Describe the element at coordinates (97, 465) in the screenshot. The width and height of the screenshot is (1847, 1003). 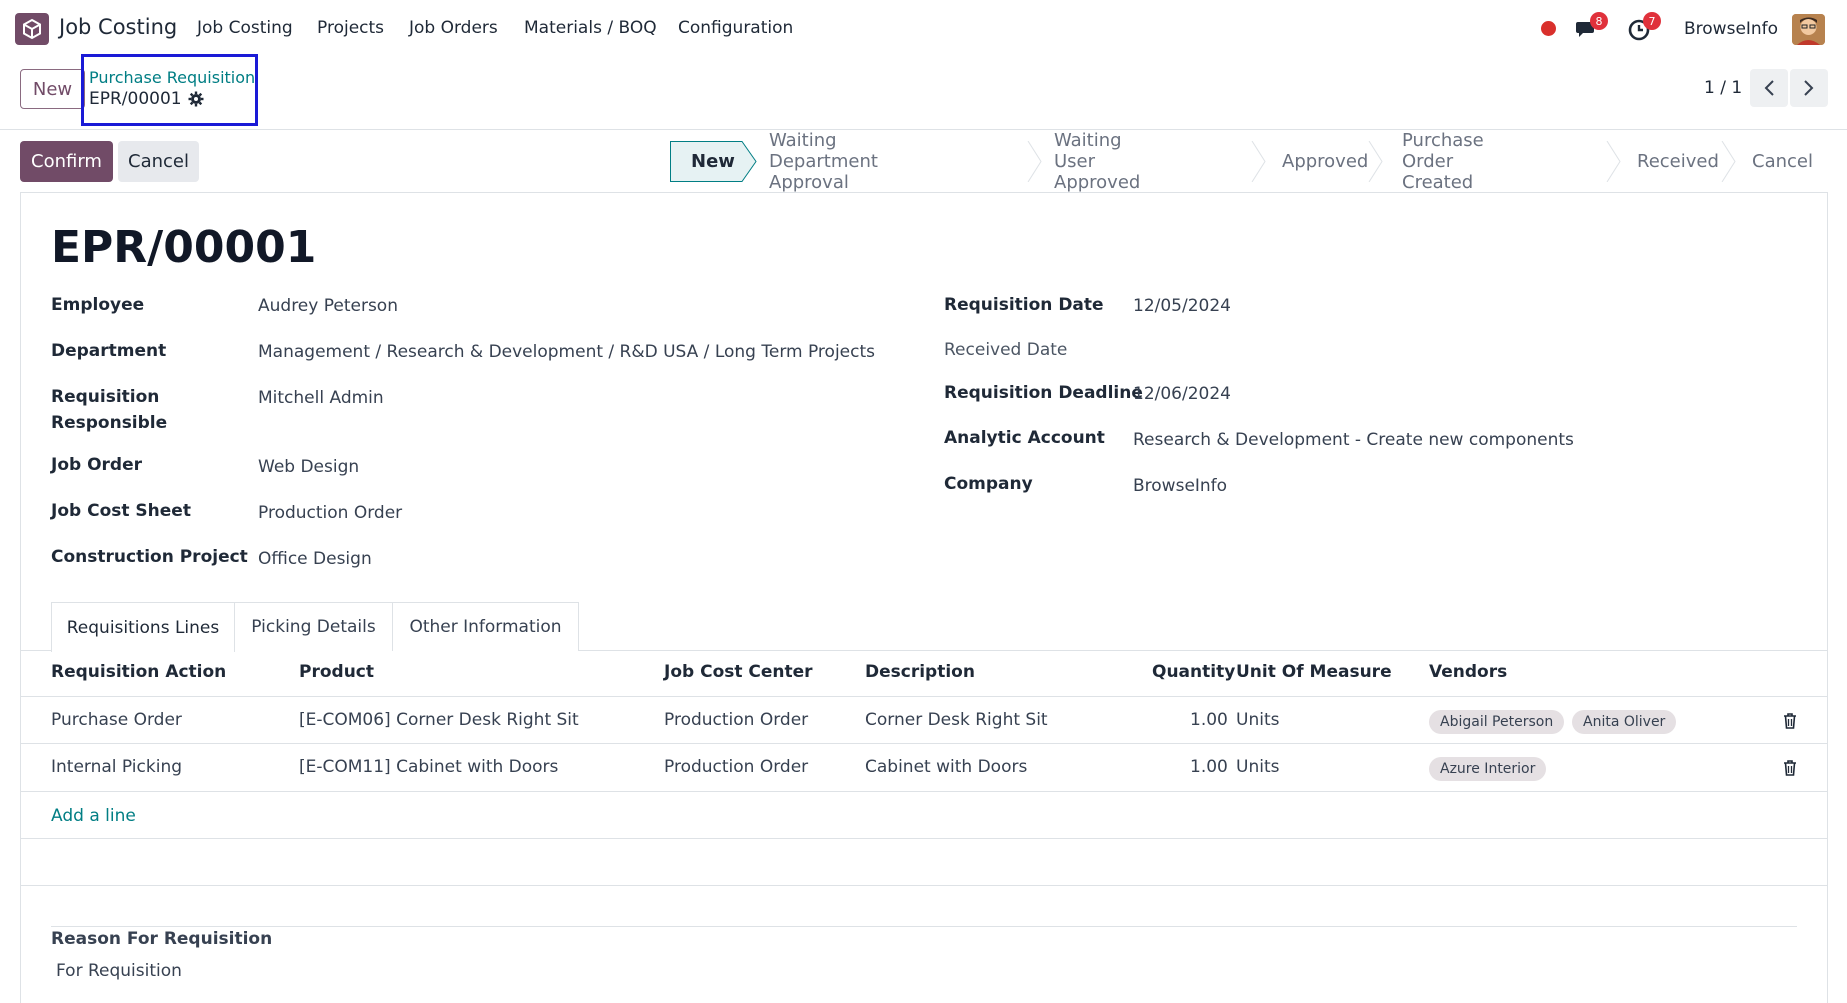
I see `job-order-label: Job Order` at that location.